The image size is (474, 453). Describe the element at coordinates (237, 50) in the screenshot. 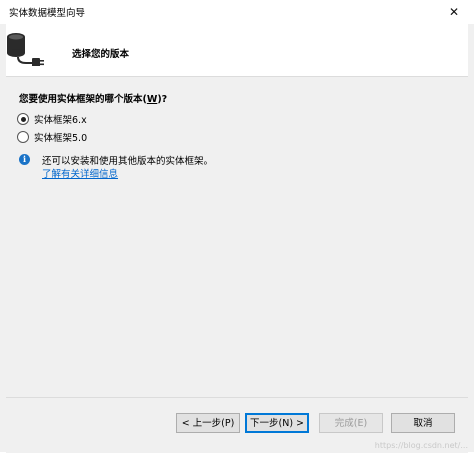

I see `wizard-header: 选择您的版本` at that location.